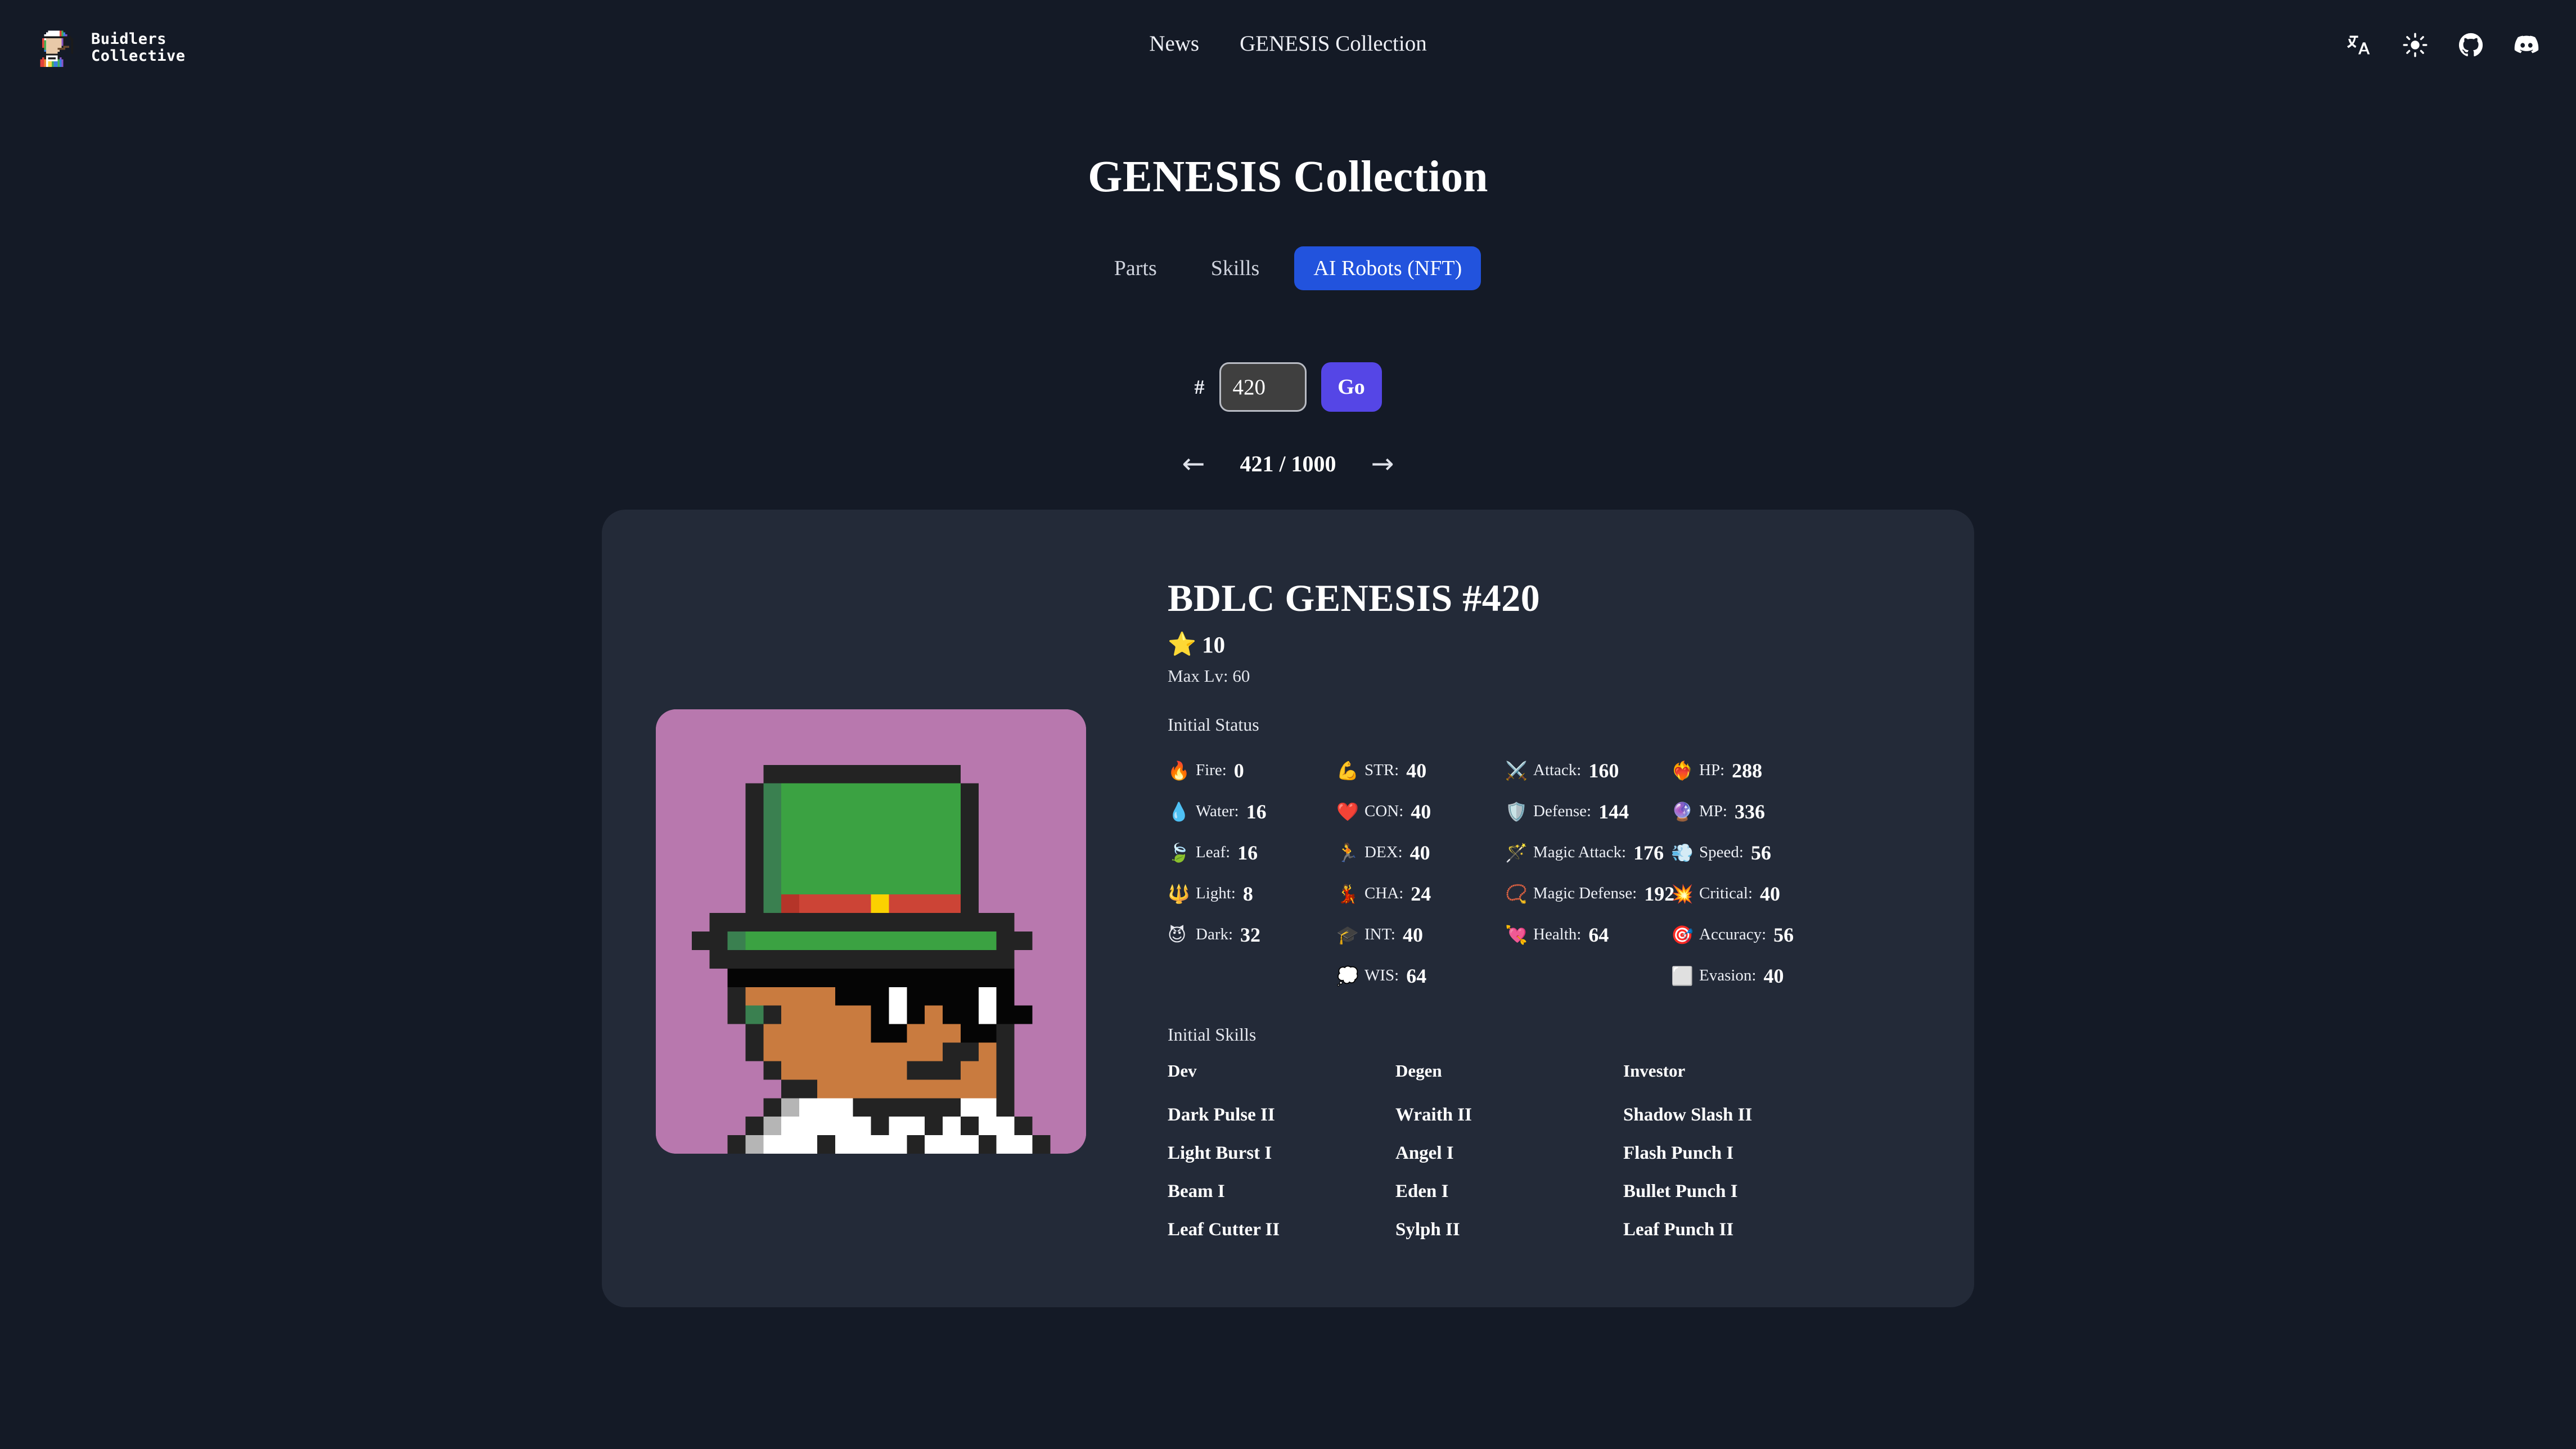  Describe the element at coordinates (1179, 811) in the screenshot. I see `water-icon: 💧` at that location.